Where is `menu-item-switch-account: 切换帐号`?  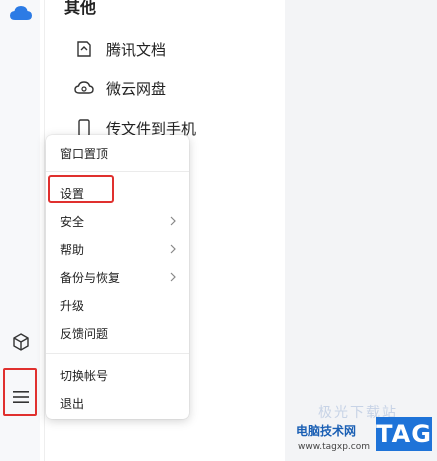 menu-item-switch-account: 切换帐号 is located at coordinates (119, 375).